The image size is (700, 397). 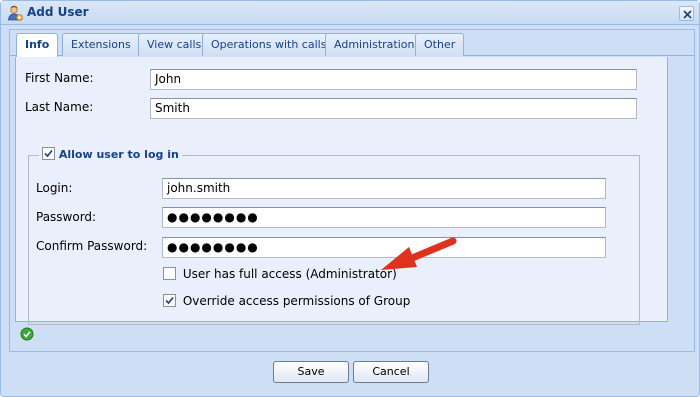 What do you see at coordinates (384, 217) in the screenshot?
I see `password-field: ●●●●●●●●` at bounding box center [384, 217].